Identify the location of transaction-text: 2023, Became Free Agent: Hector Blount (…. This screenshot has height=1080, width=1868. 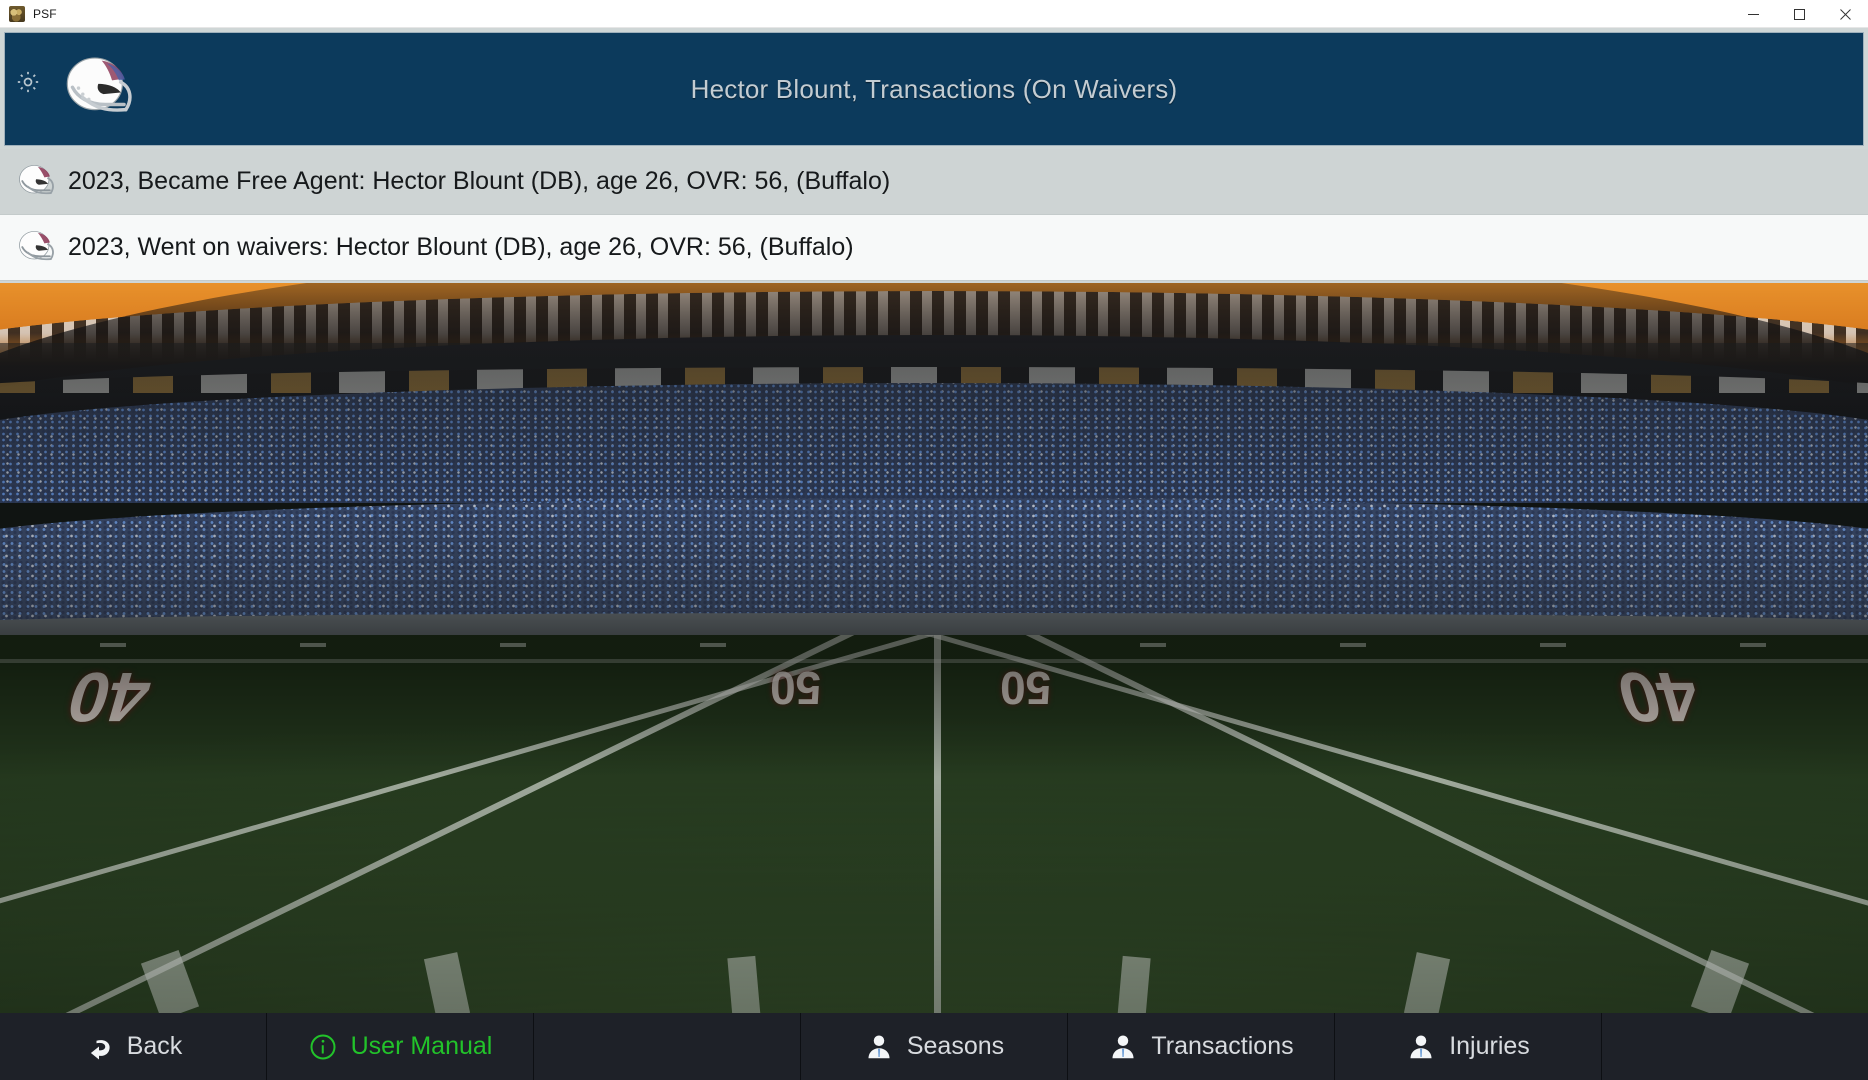
(479, 181).